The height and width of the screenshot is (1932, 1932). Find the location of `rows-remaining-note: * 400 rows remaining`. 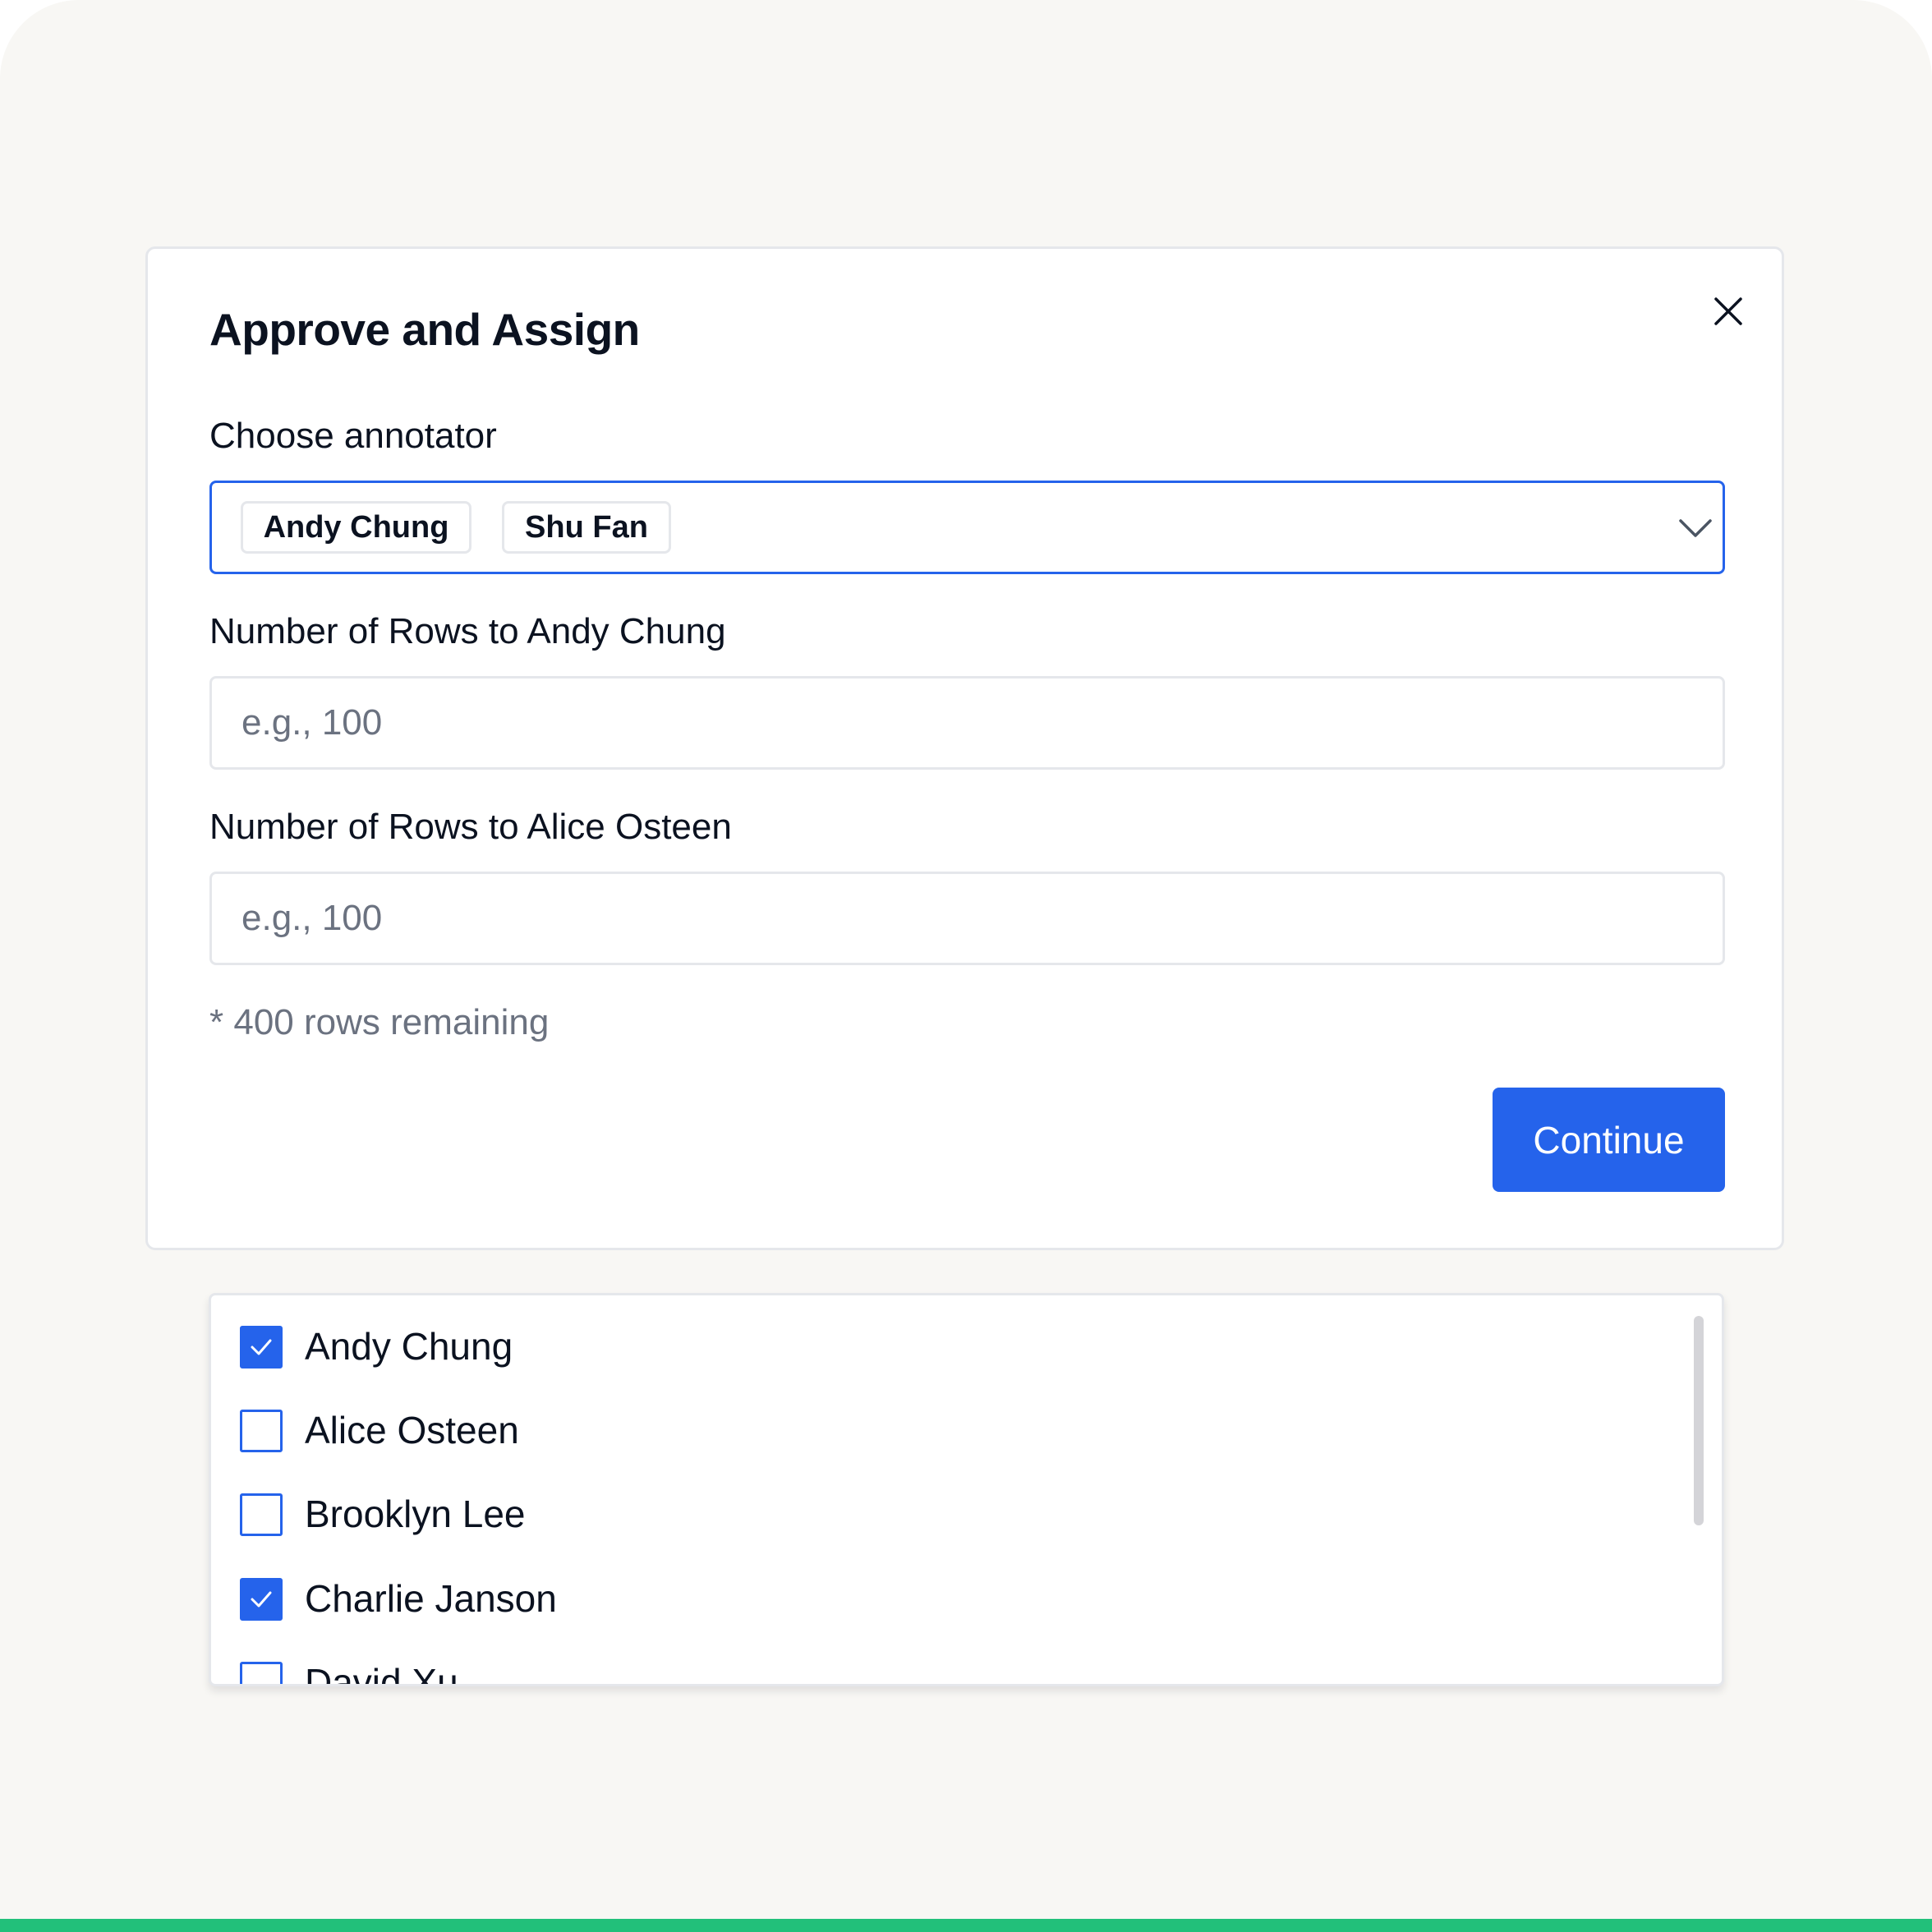

rows-remaining-note: * 400 rows remaining is located at coordinates (380, 1022).